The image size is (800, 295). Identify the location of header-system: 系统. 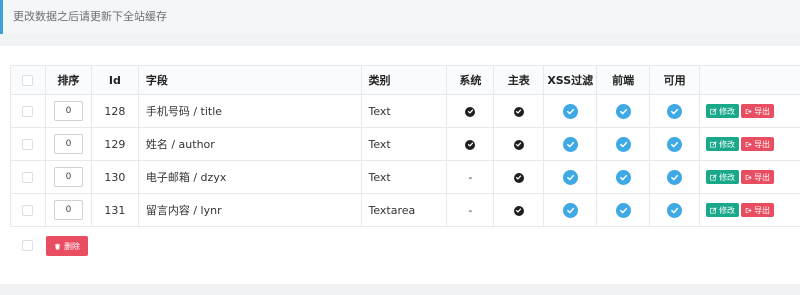
(470, 80).